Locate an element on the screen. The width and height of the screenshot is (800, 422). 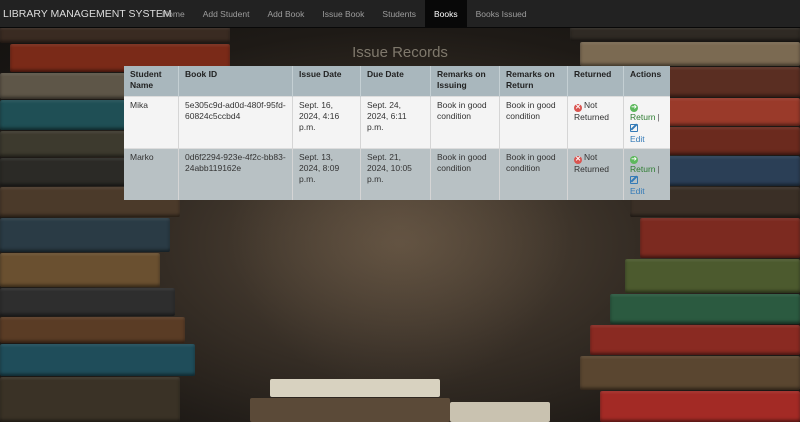
cell-issue-date: Sept. 16, 2024, 4:16 p.m. is located at coordinates (326, 122).